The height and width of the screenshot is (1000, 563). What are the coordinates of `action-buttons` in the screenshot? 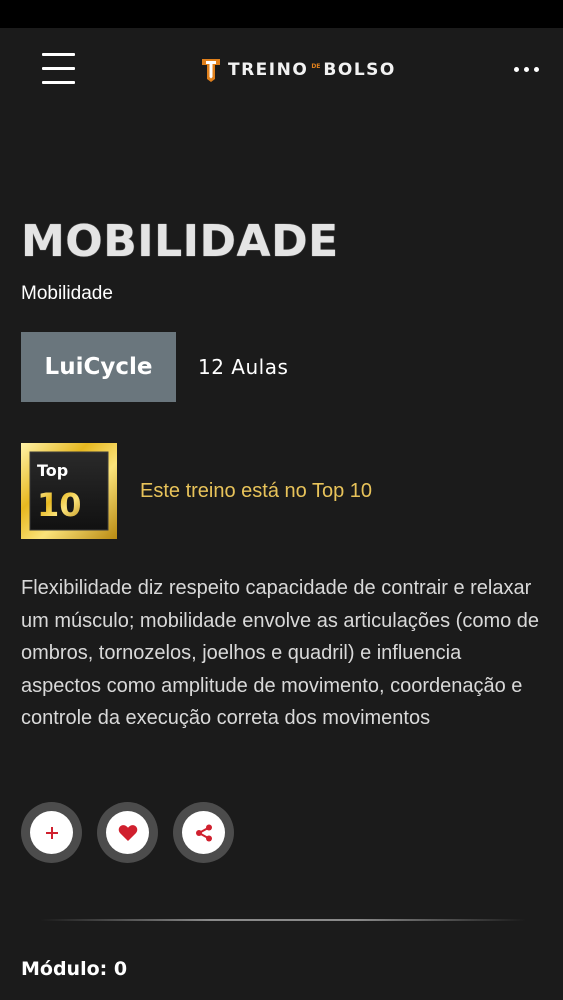 It's located at (135, 832).